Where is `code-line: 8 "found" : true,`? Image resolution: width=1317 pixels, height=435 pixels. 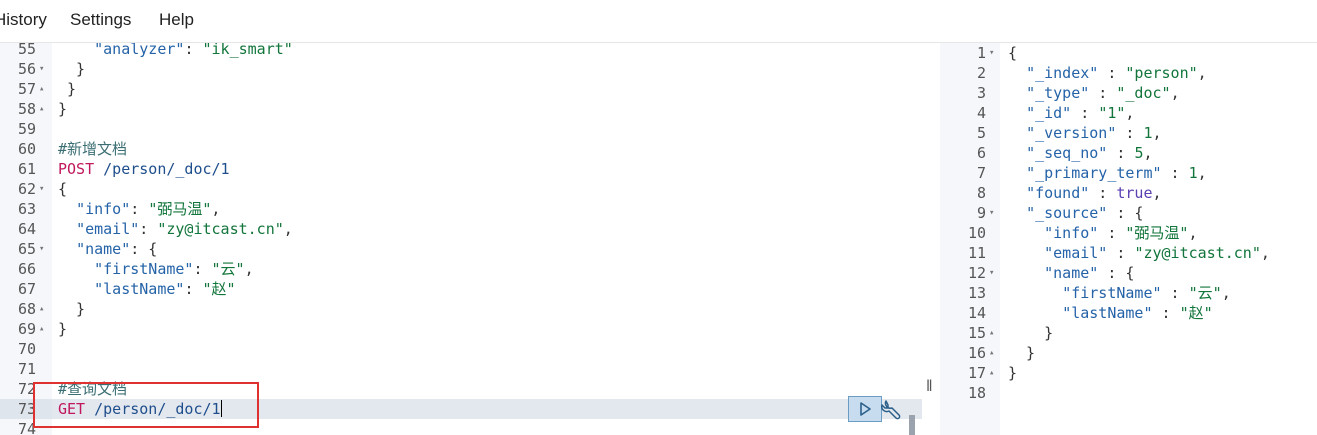 code-line: 8 "found" : true, is located at coordinates (1128, 193).